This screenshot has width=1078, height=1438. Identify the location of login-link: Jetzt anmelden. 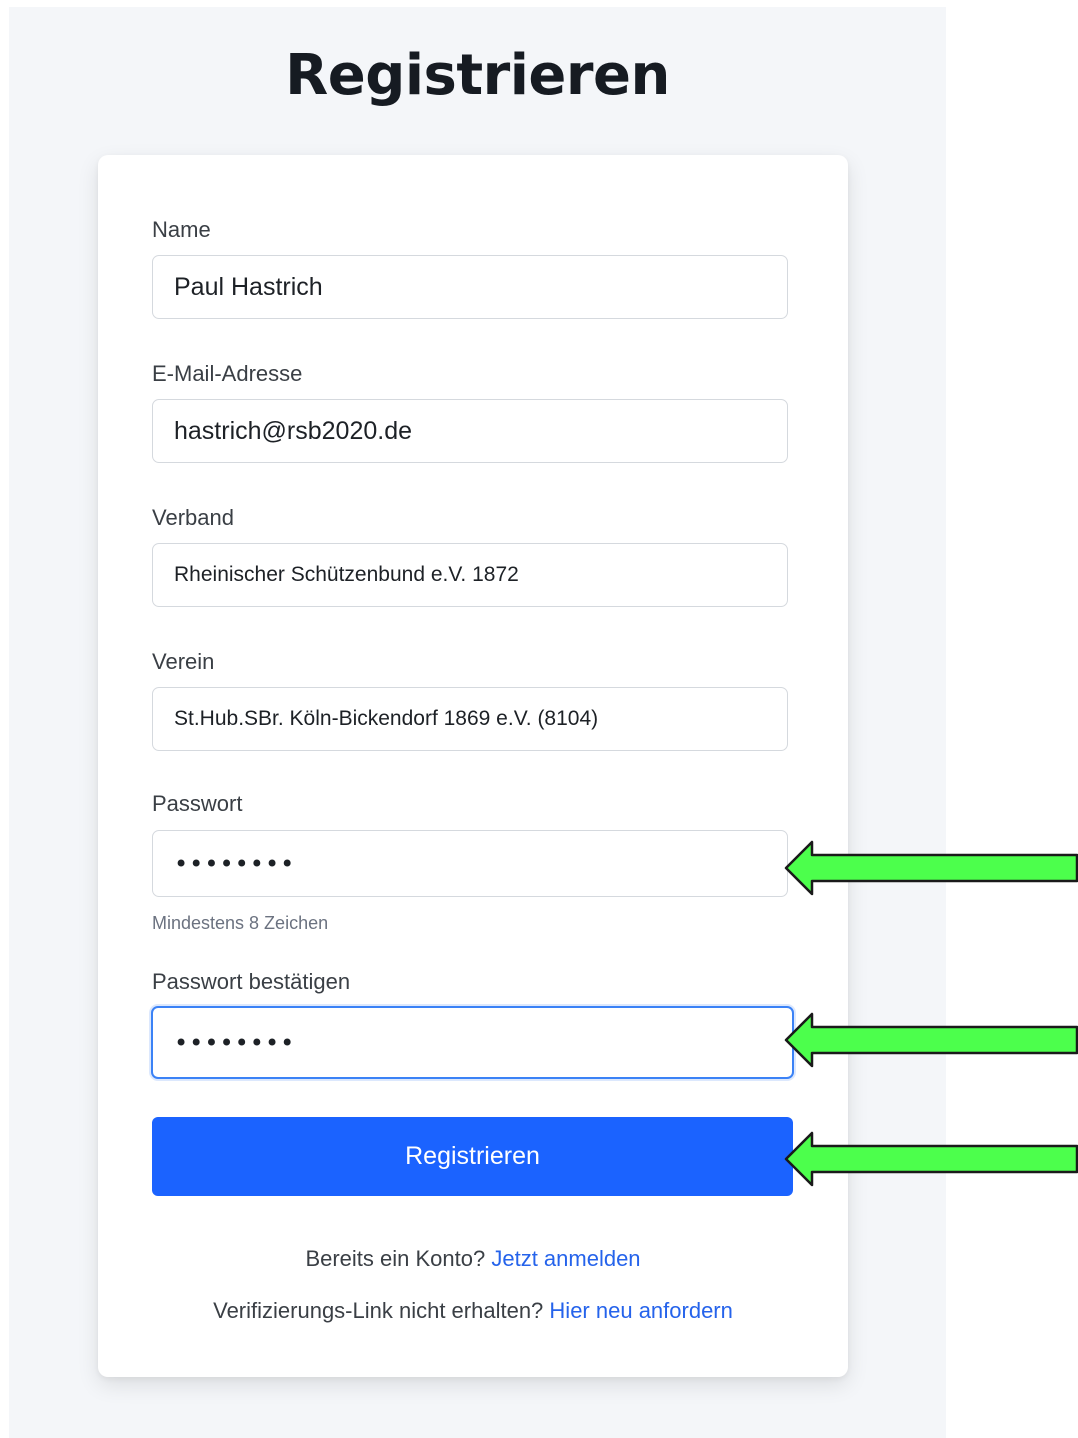
(565, 1258).